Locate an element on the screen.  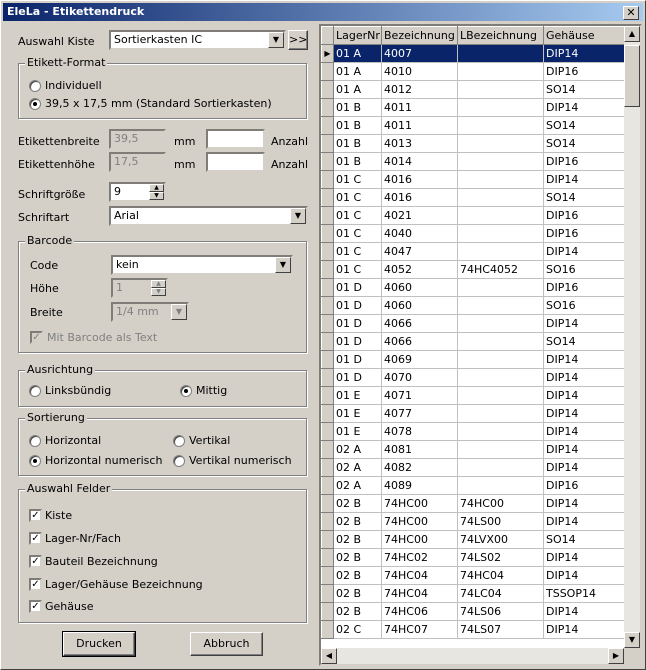
table-row: 01 C 4052 74HC4052 SO16 is located at coordinates (473, 269).